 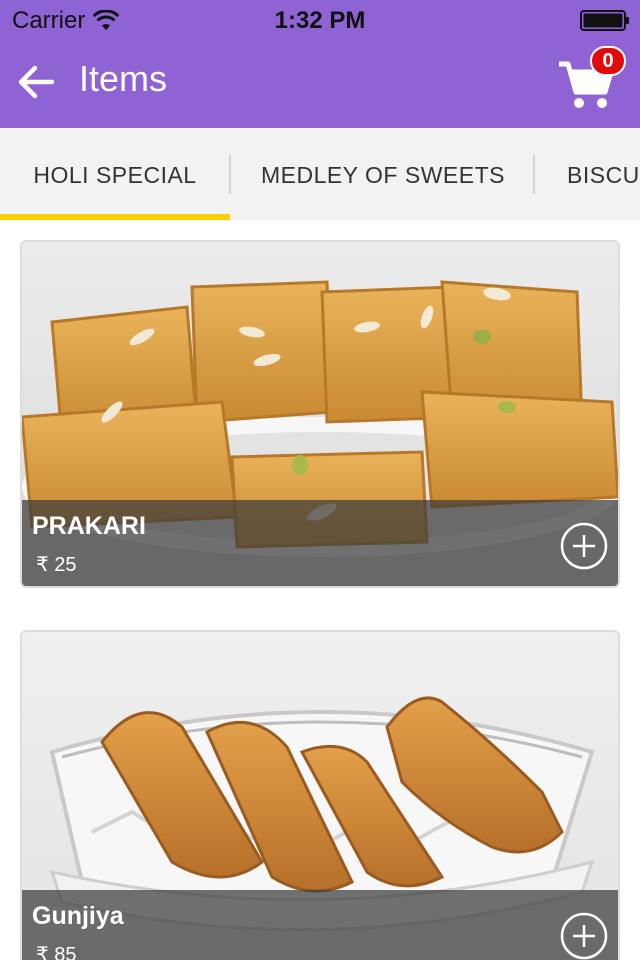 I want to click on status-time: 1:32 PM, so click(x=320, y=20).